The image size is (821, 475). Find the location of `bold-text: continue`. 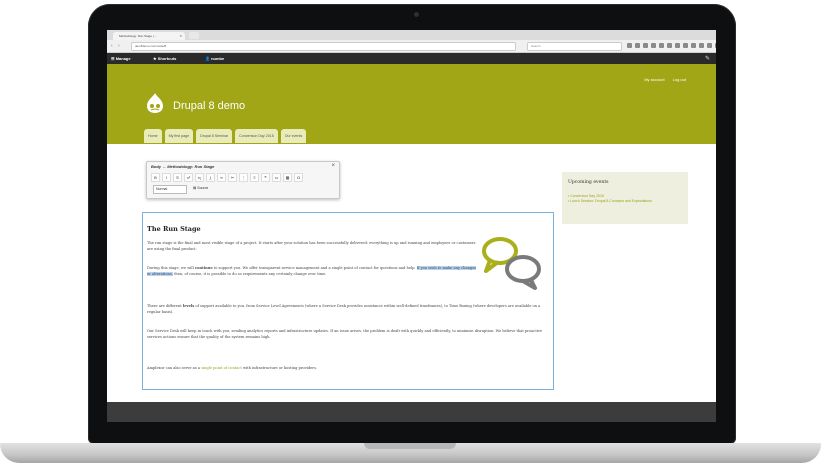

bold-text: continue is located at coordinates (203, 268).